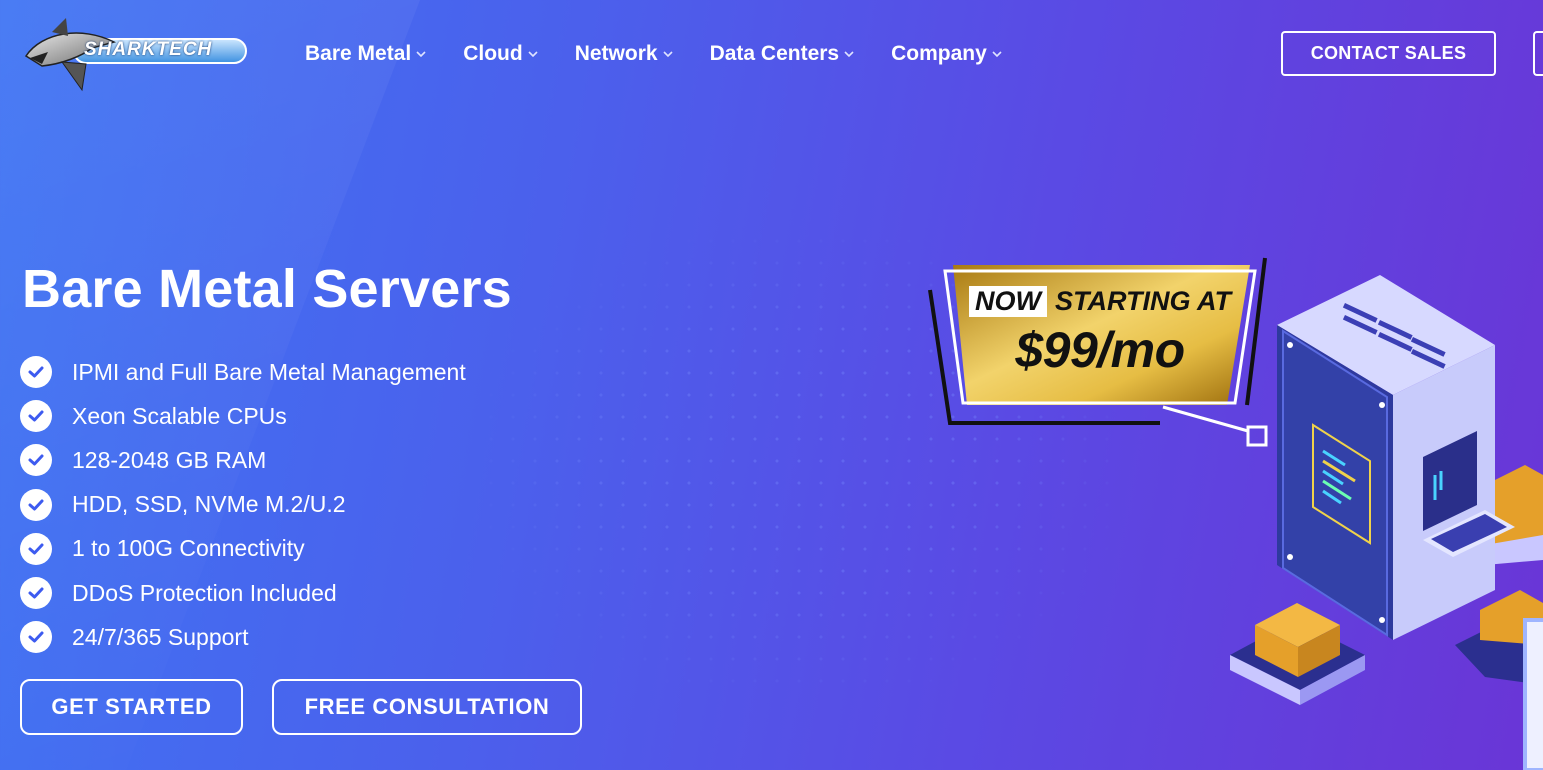  I want to click on cube-left, so click(1297, 654).